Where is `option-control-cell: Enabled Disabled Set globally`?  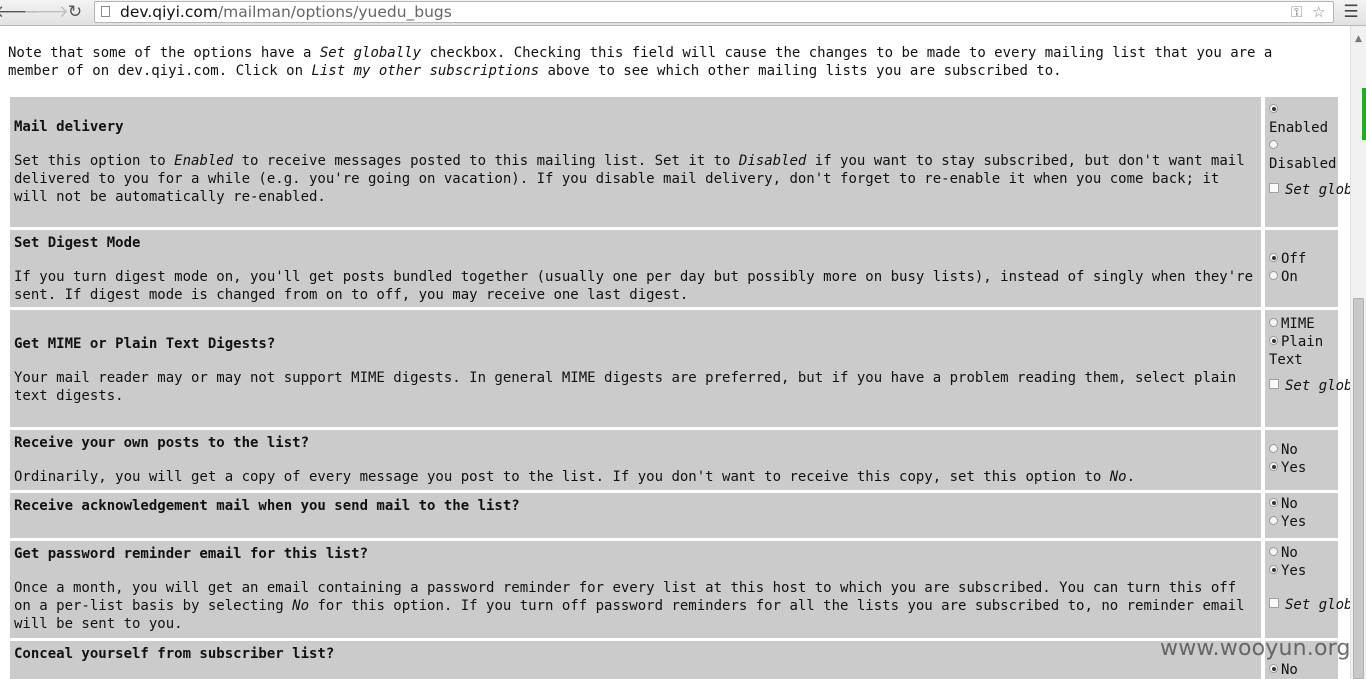
option-control-cell: Enabled Disabled Set globally is located at coordinates (1307, 162).